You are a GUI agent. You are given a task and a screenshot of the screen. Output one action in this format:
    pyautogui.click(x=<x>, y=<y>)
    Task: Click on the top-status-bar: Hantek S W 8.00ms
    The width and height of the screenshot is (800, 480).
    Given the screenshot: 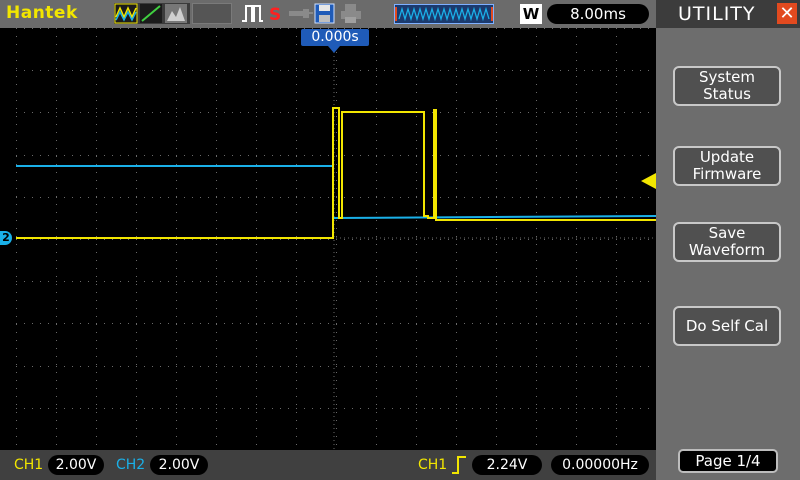 What is the action you would take?
    pyautogui.click(x=328, y=14)
    